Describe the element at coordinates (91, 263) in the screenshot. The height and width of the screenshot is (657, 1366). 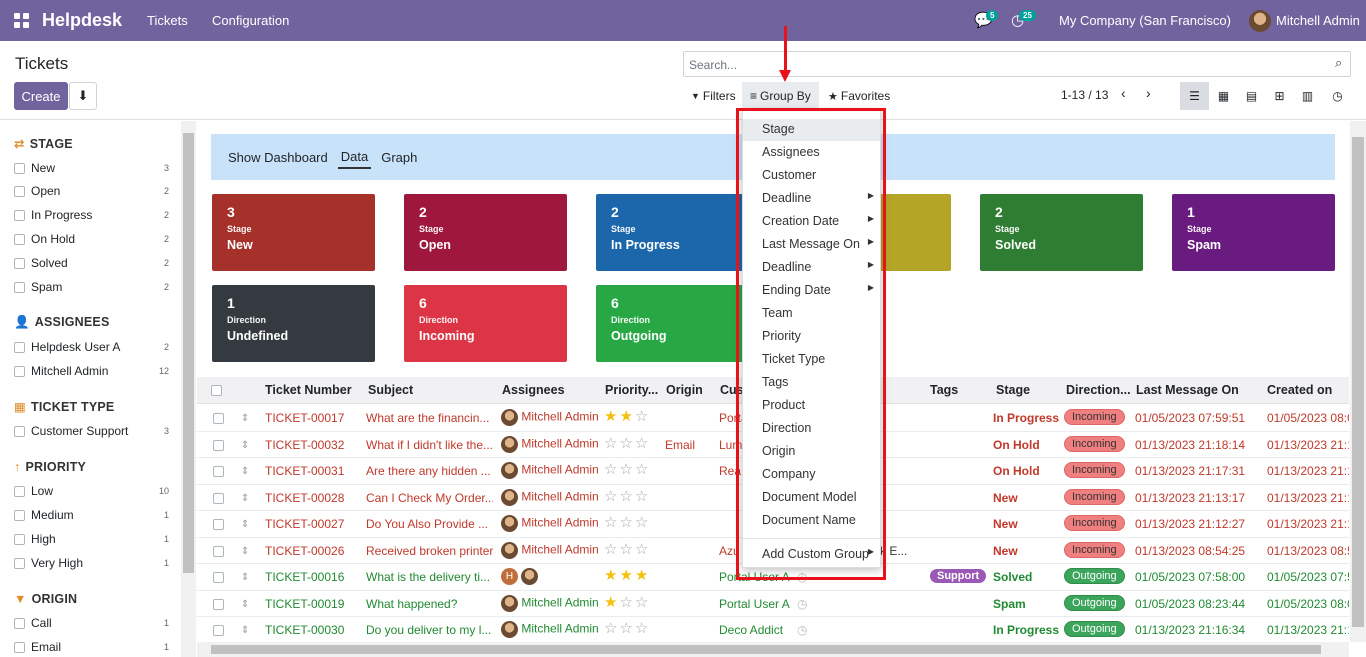
I see `filter-stage-solved: Solved 2` at that location.